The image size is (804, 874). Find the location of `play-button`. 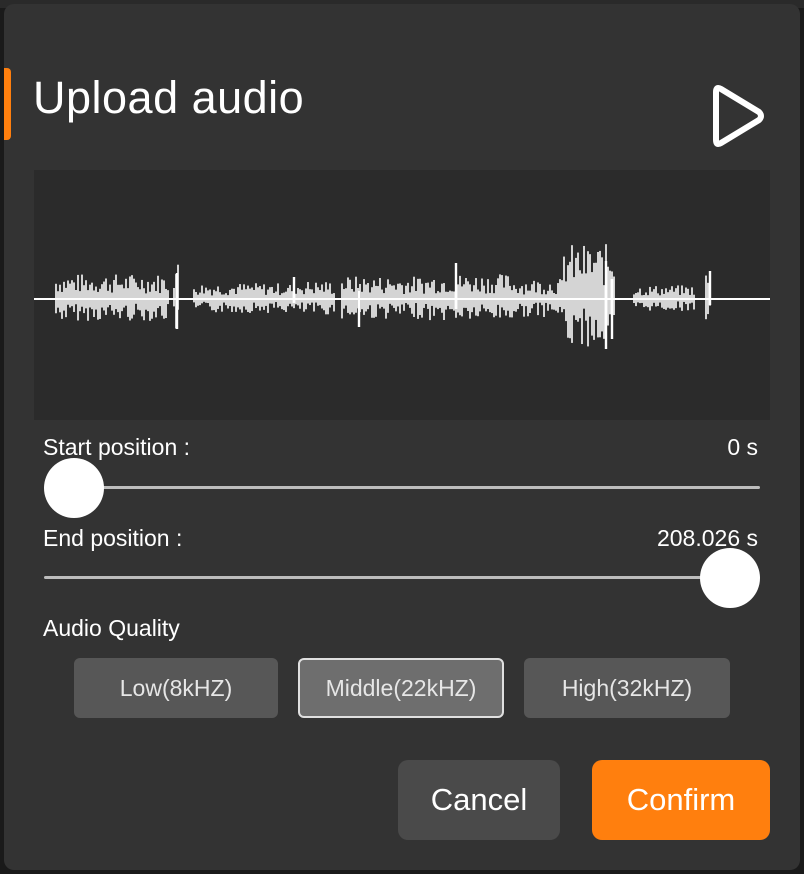

play-button is located at coordinates (738, 116).